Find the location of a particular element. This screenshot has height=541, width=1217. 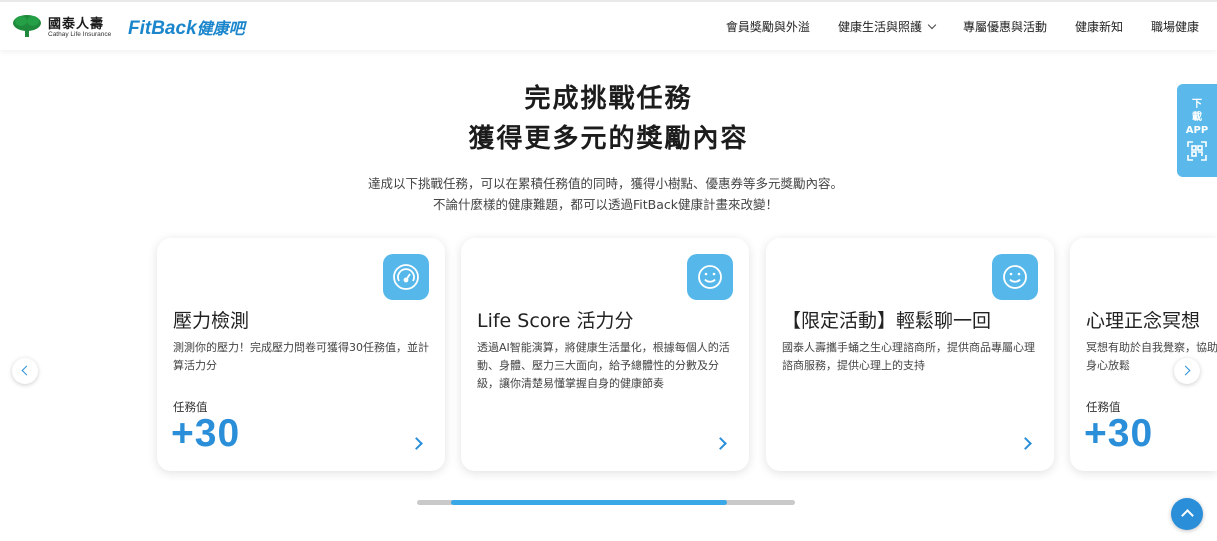

chevron-left-icon is located at coordinates (26, 370).